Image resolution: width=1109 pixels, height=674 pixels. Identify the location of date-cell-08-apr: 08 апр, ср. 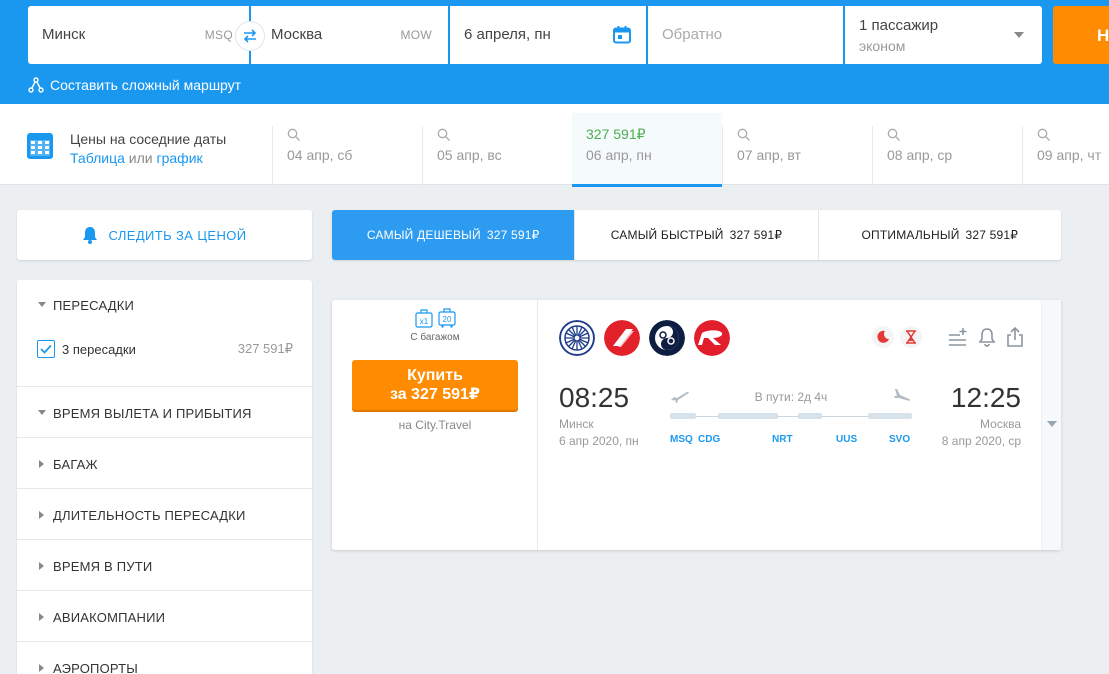
(947, 156).